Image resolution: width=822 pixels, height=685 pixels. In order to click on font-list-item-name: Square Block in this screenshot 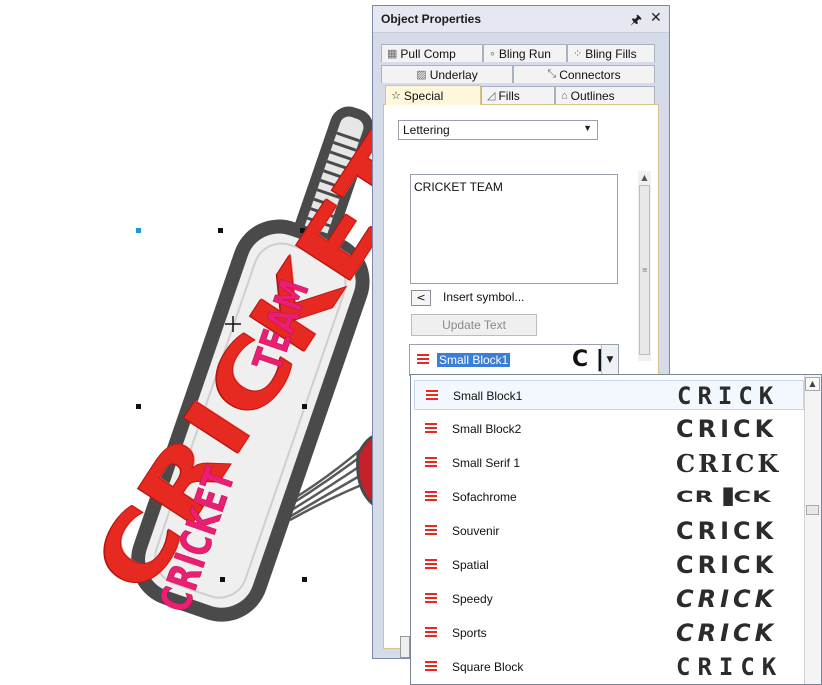, I will do `click(488, 667)`.